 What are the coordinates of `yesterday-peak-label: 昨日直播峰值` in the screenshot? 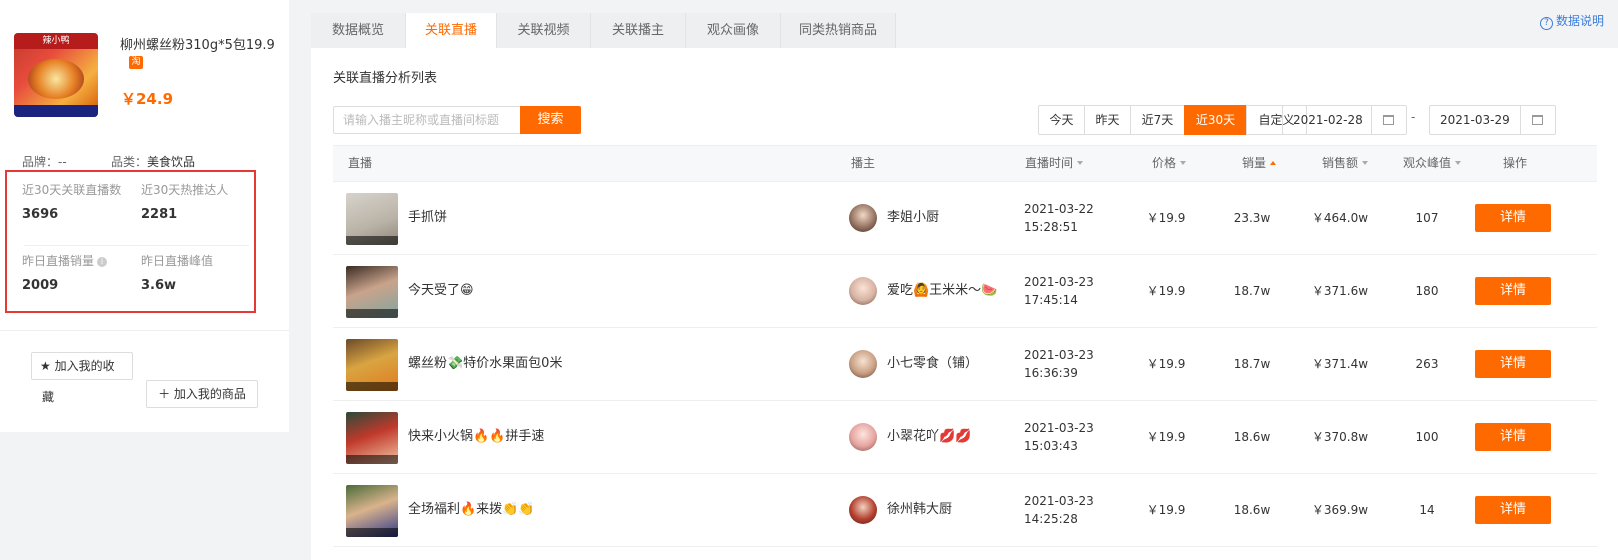 It's located at (177, 261).